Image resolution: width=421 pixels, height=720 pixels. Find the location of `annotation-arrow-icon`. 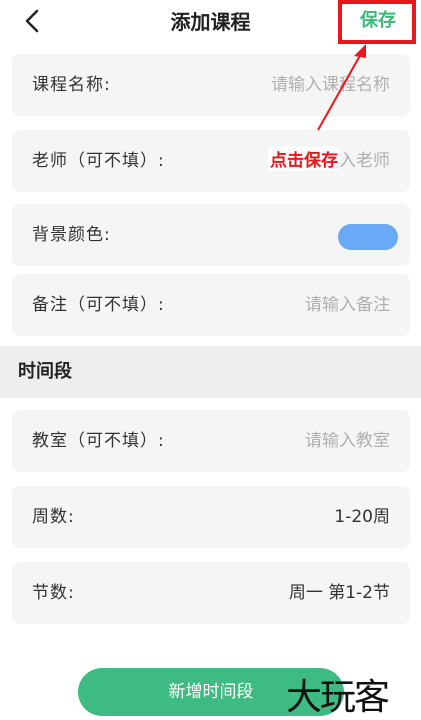

annotation-arrow-icon is located at coordinates (341, 87).